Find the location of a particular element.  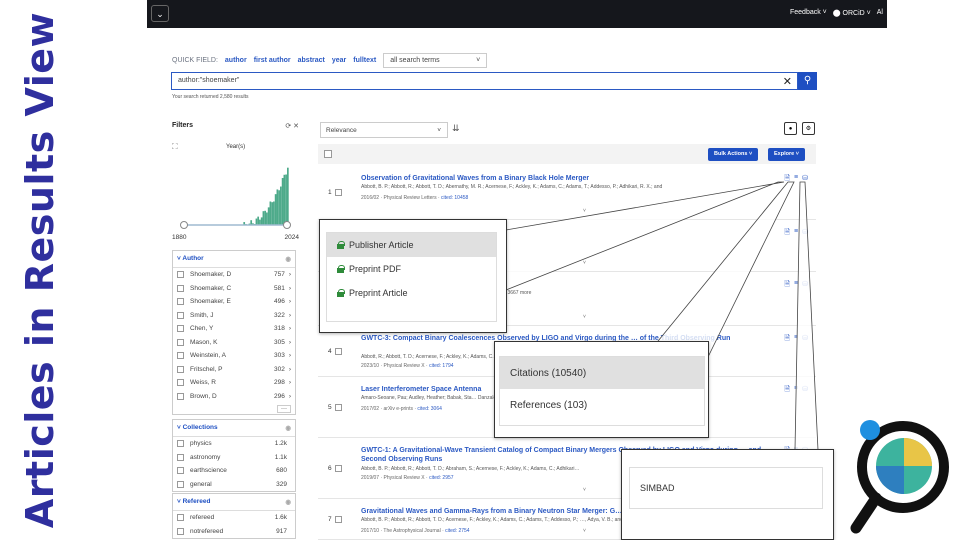

publisher-article-option: Publisher Article is located at coordinates (411, 245).